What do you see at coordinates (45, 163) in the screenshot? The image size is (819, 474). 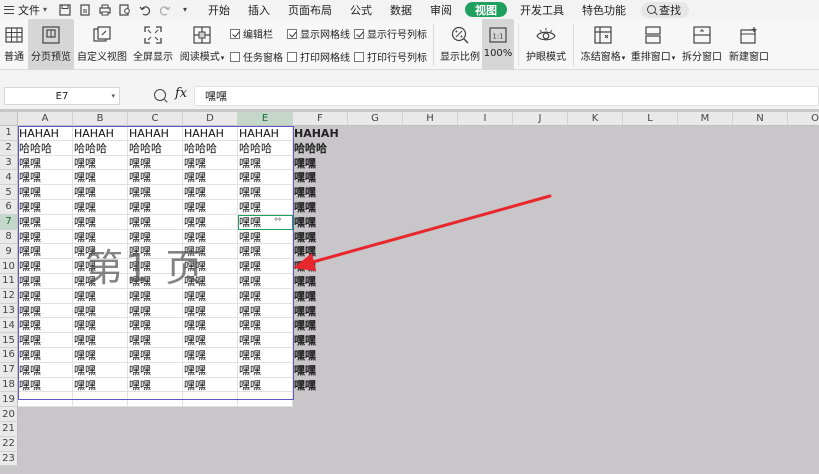 I see `cell-a3: 嘿嘿` at bounding box center [45, 163].